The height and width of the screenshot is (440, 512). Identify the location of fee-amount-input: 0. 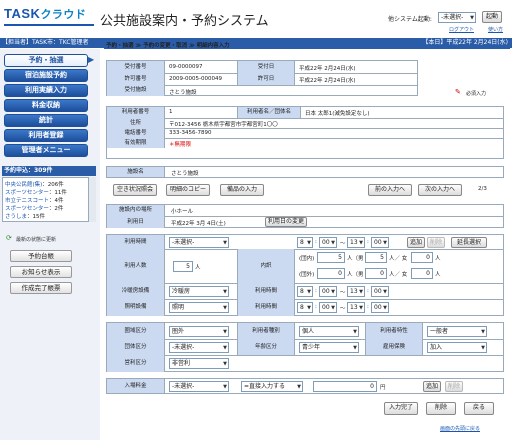
(345, 386).